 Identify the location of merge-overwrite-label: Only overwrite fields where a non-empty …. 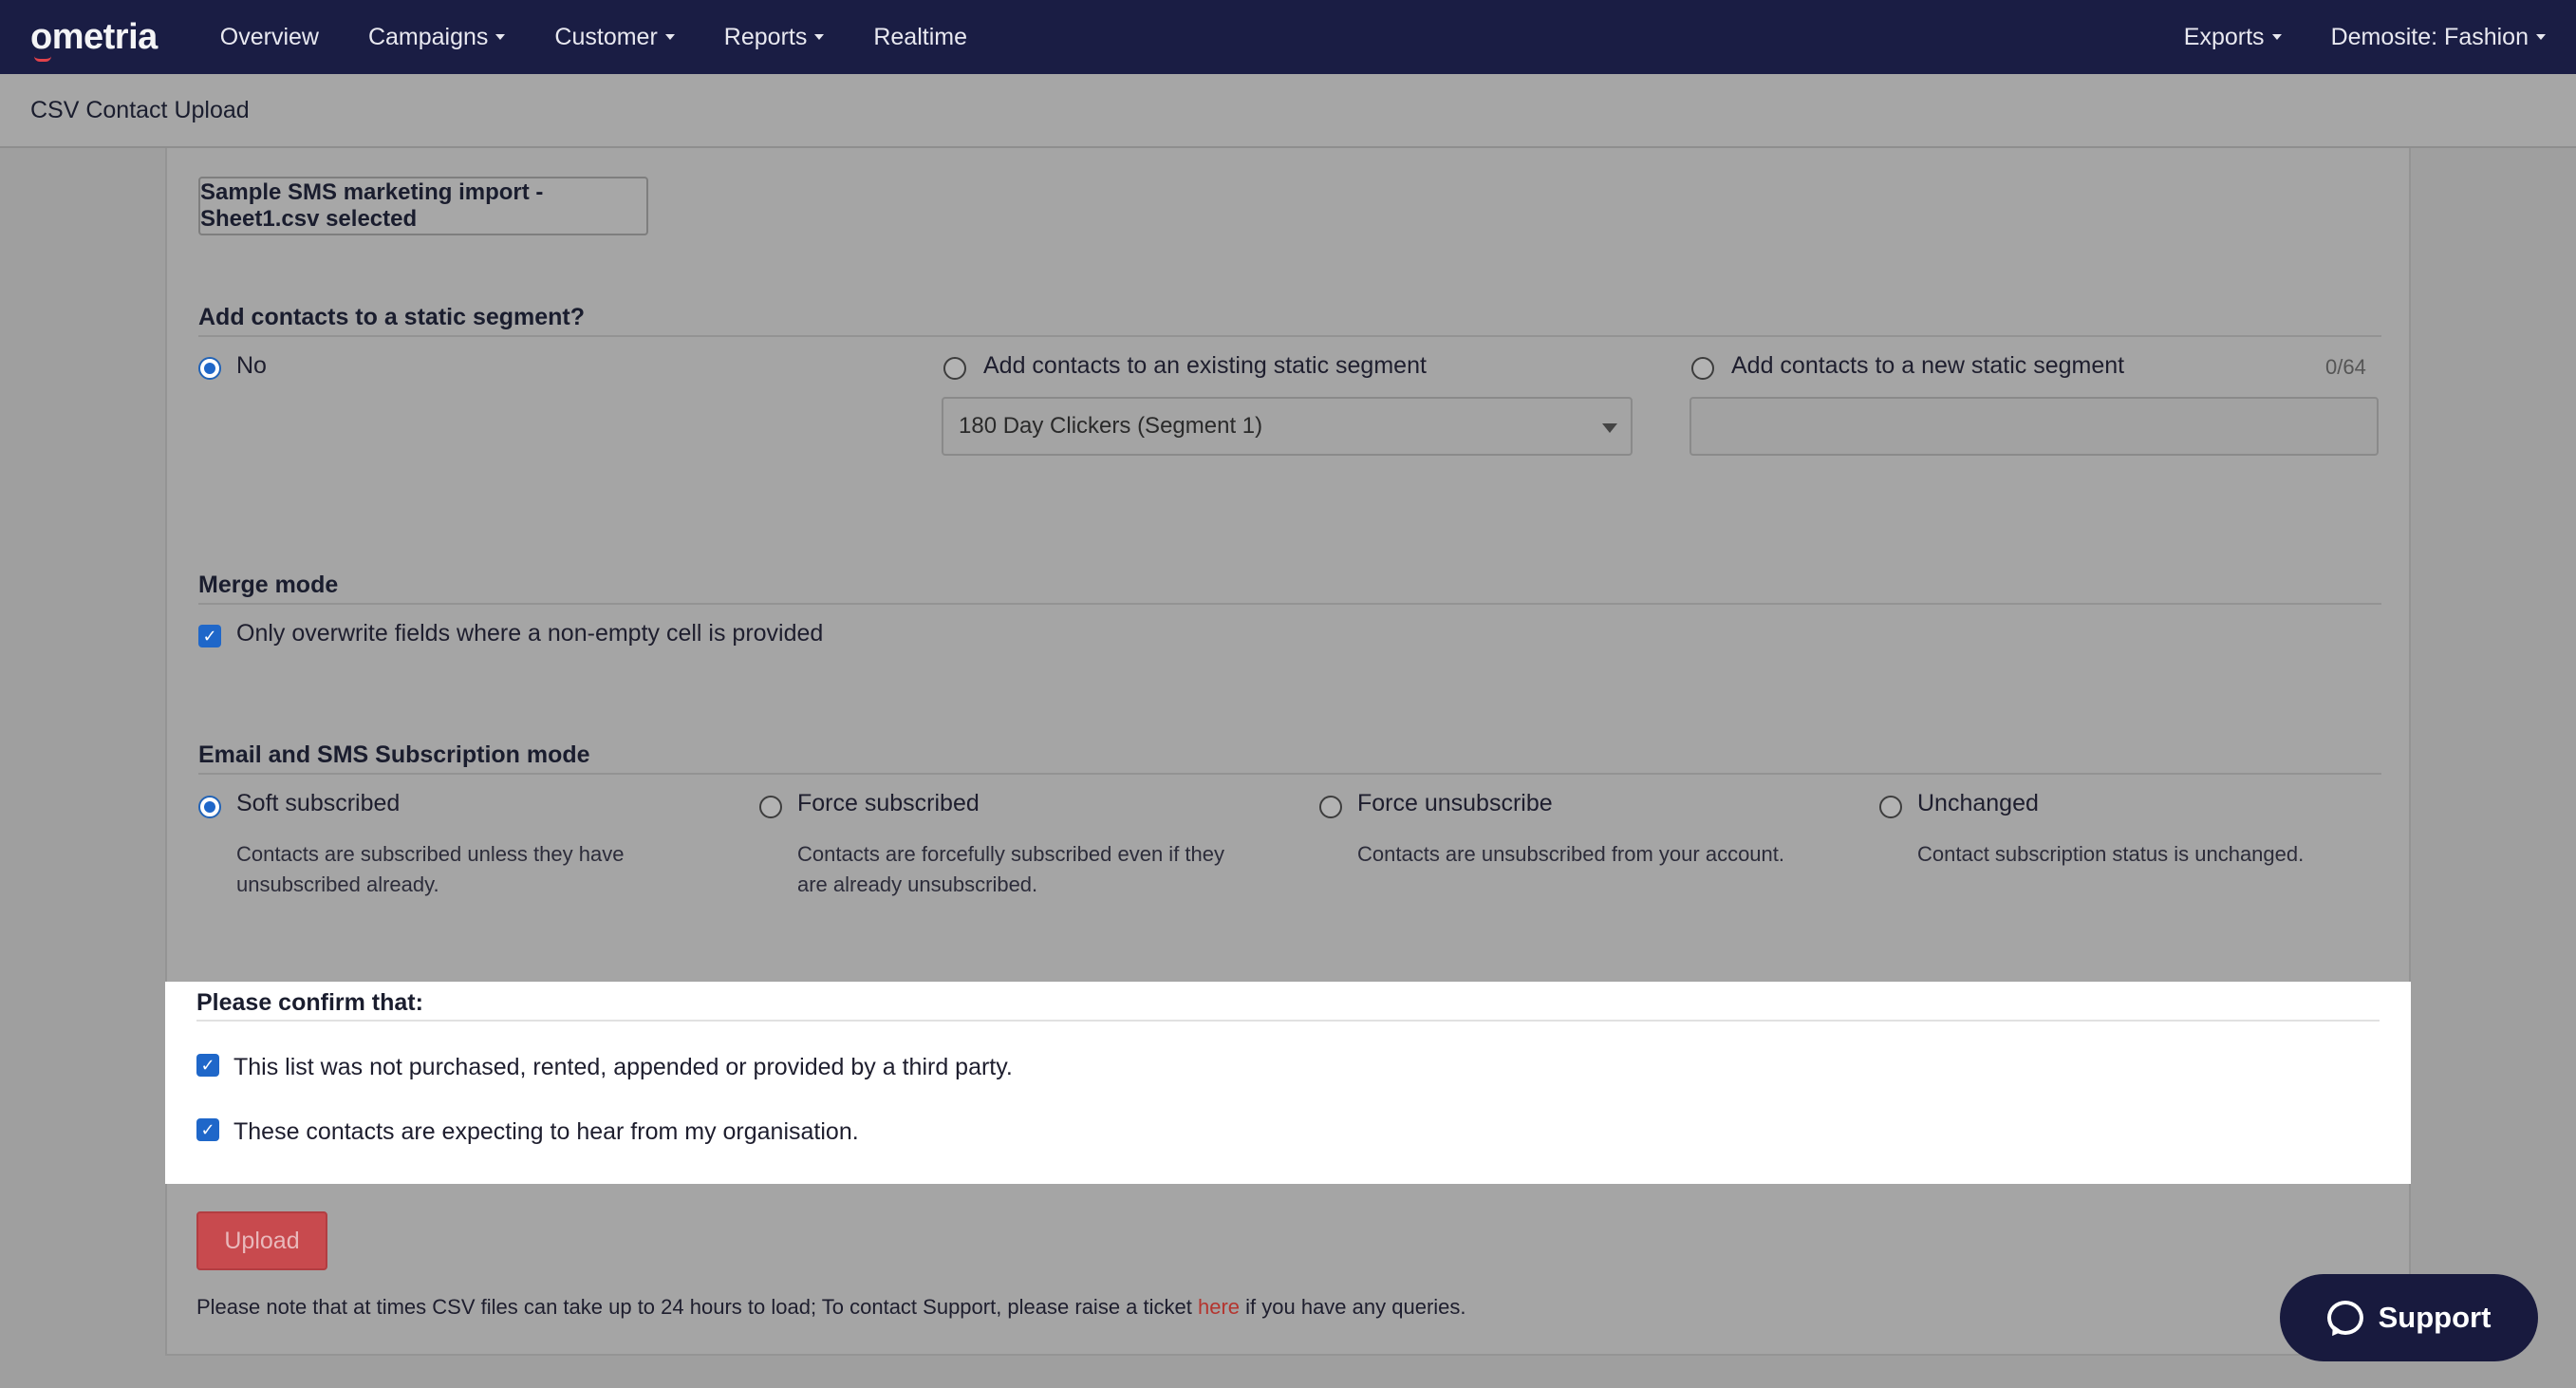
(530, 633).